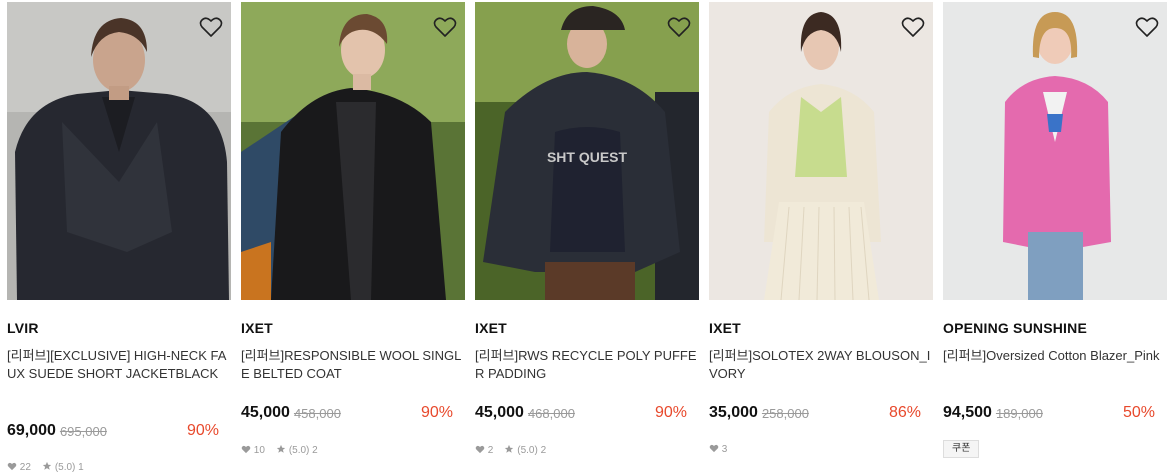 The height and width of the screenshot is (474, 1173). I want to click on original-price: 458,000, so click(317, 413).